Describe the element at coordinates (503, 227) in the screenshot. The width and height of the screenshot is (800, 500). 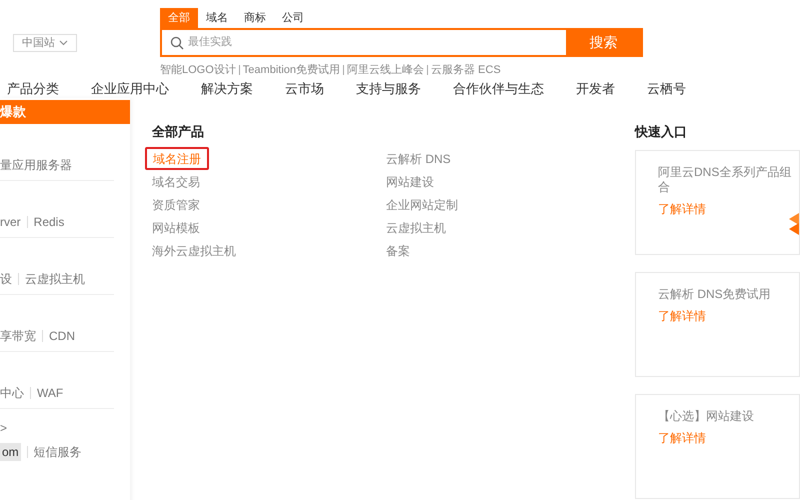
I see `product-link: 云虚拟主机` at that location.